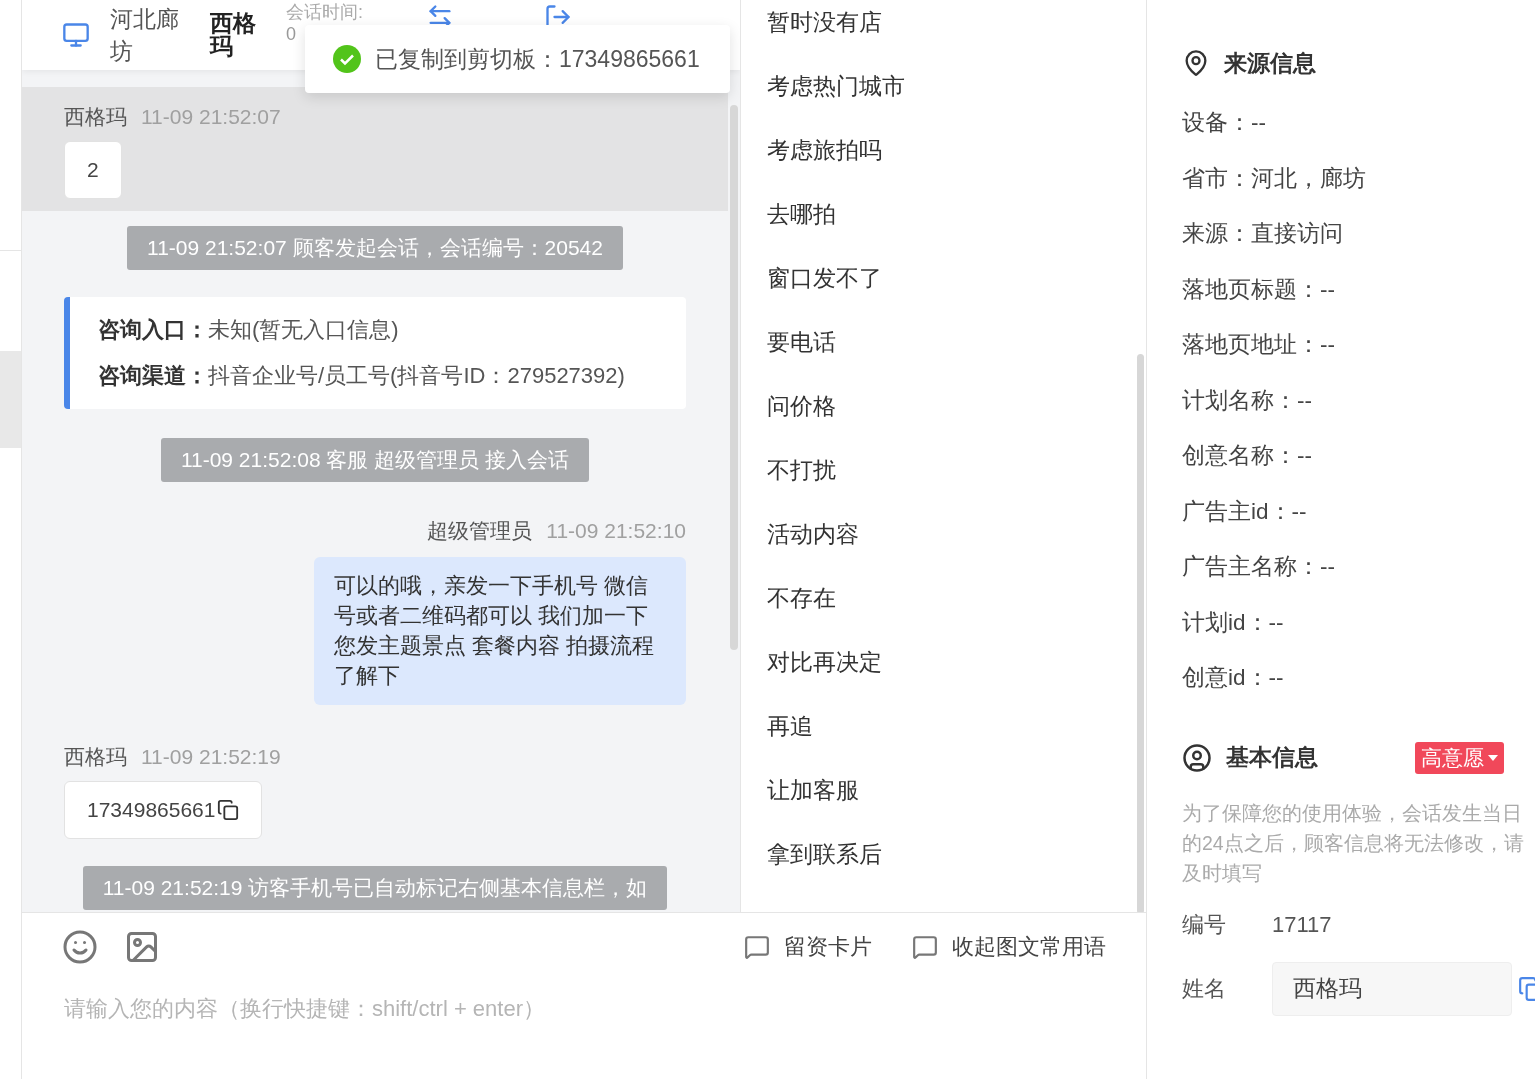 The height and width of the screenshot is (1079, 1535). What do you see at coordinates (375, 248) in the screenshot?
I see `system-notice: 11-09 21:52:07 顾客发起会话，会话编号：20542` at bounding box center [375, 248].